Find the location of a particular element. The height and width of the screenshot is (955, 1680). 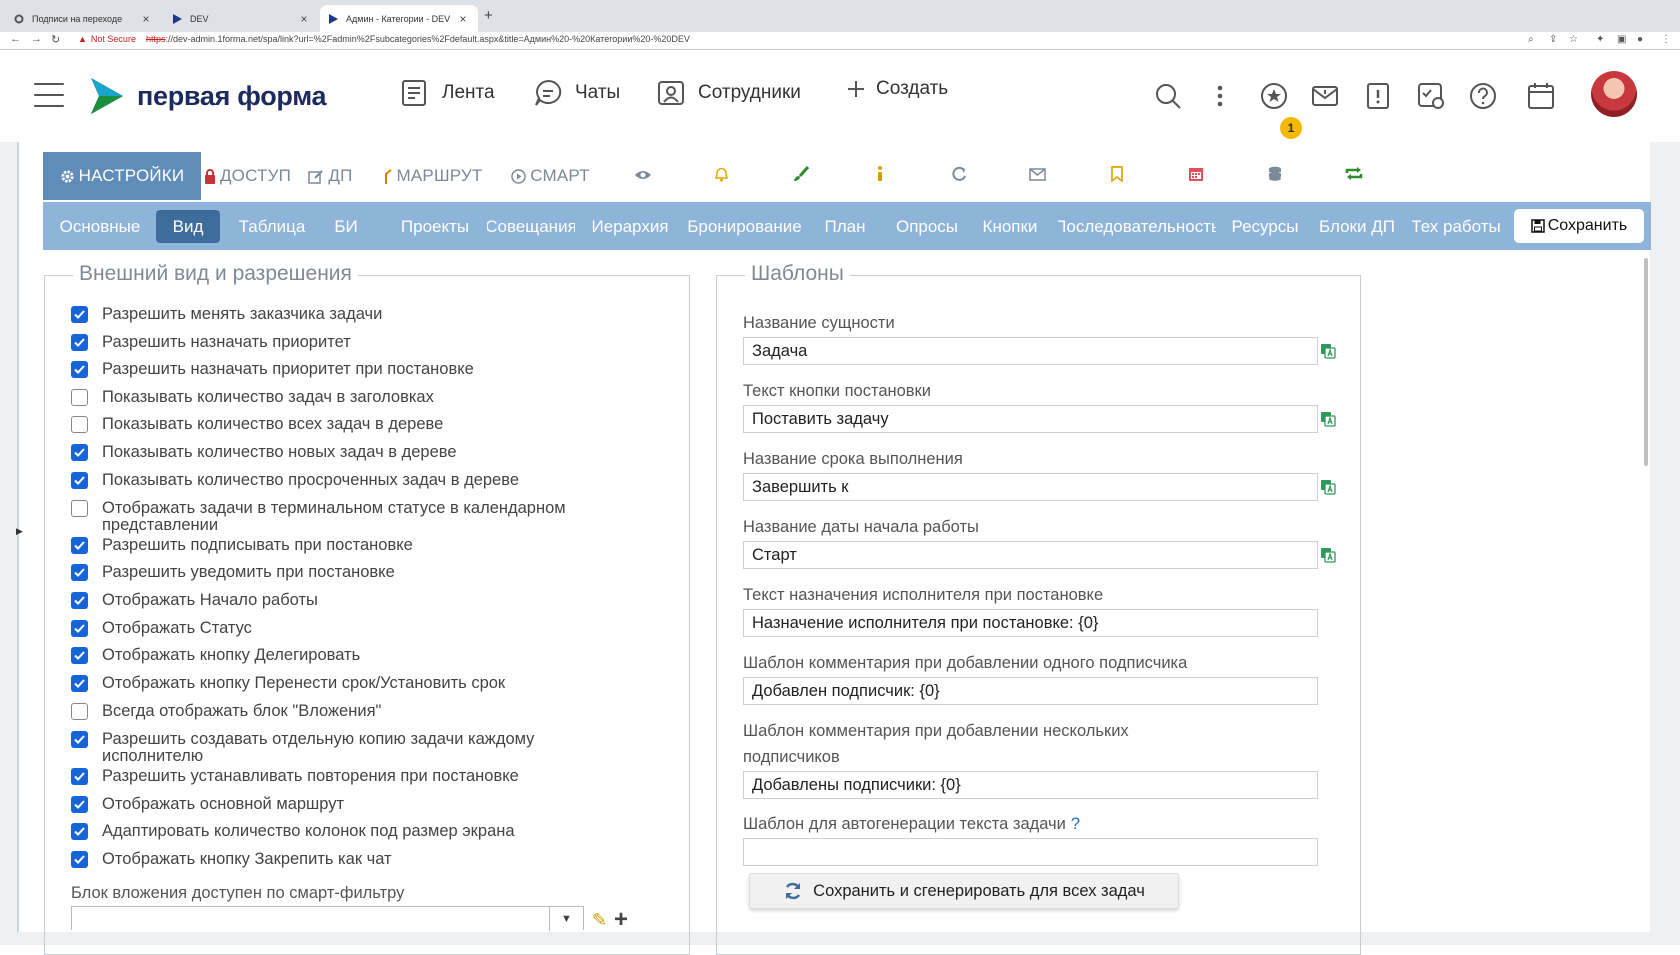

checkbox-row: Всегда отображать блок "Вложения" is located at coordinates (346, 711).